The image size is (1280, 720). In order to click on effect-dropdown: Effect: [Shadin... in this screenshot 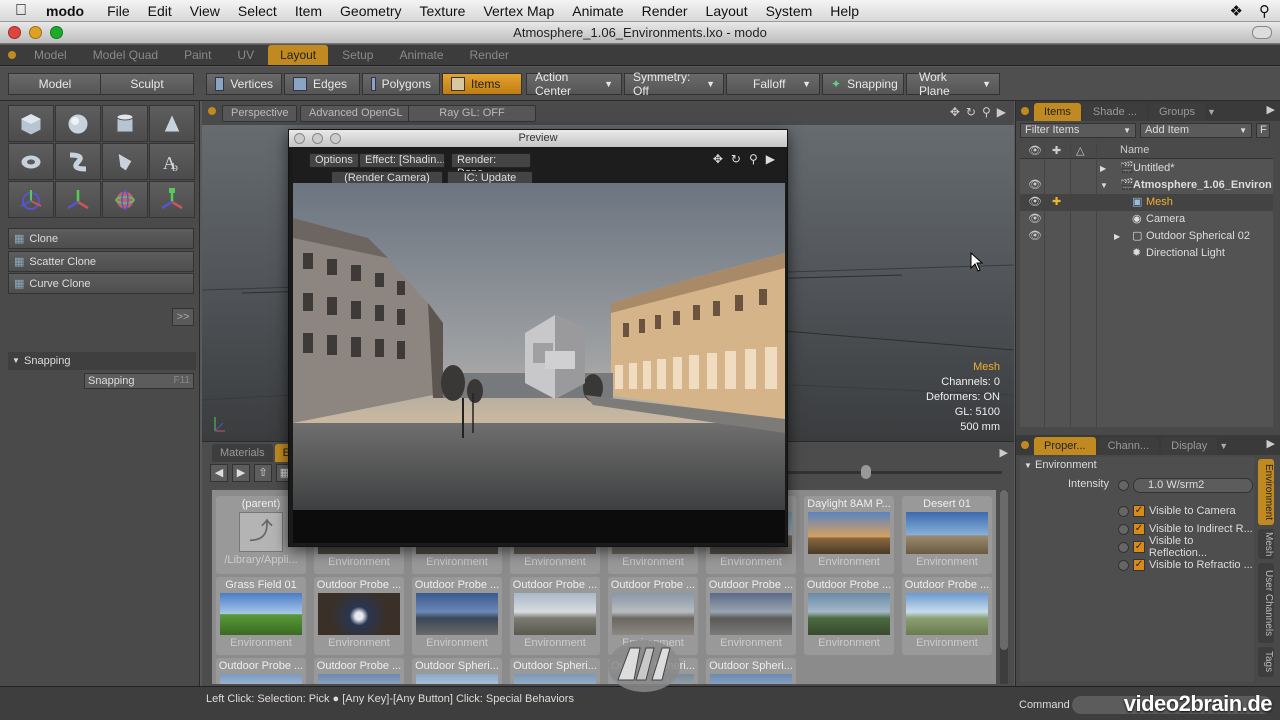, I will do `click(402, 160)`.